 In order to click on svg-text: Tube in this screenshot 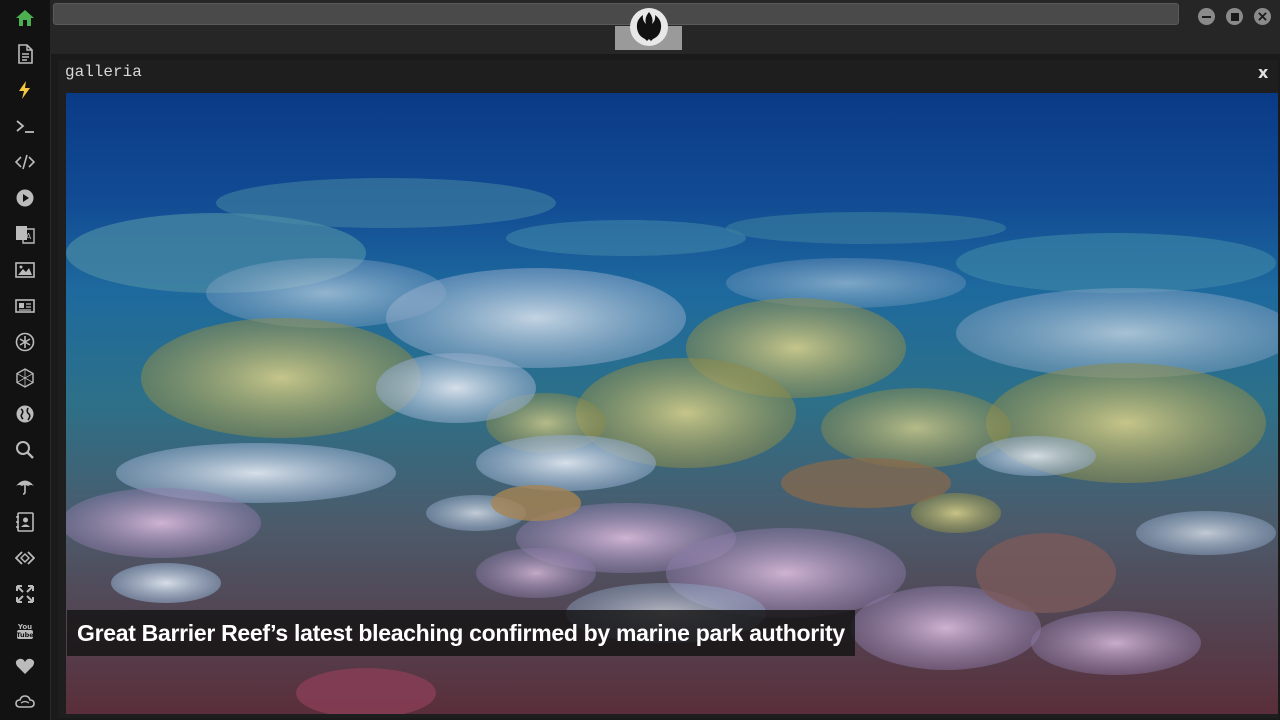, I will do `click(25, 635)`.